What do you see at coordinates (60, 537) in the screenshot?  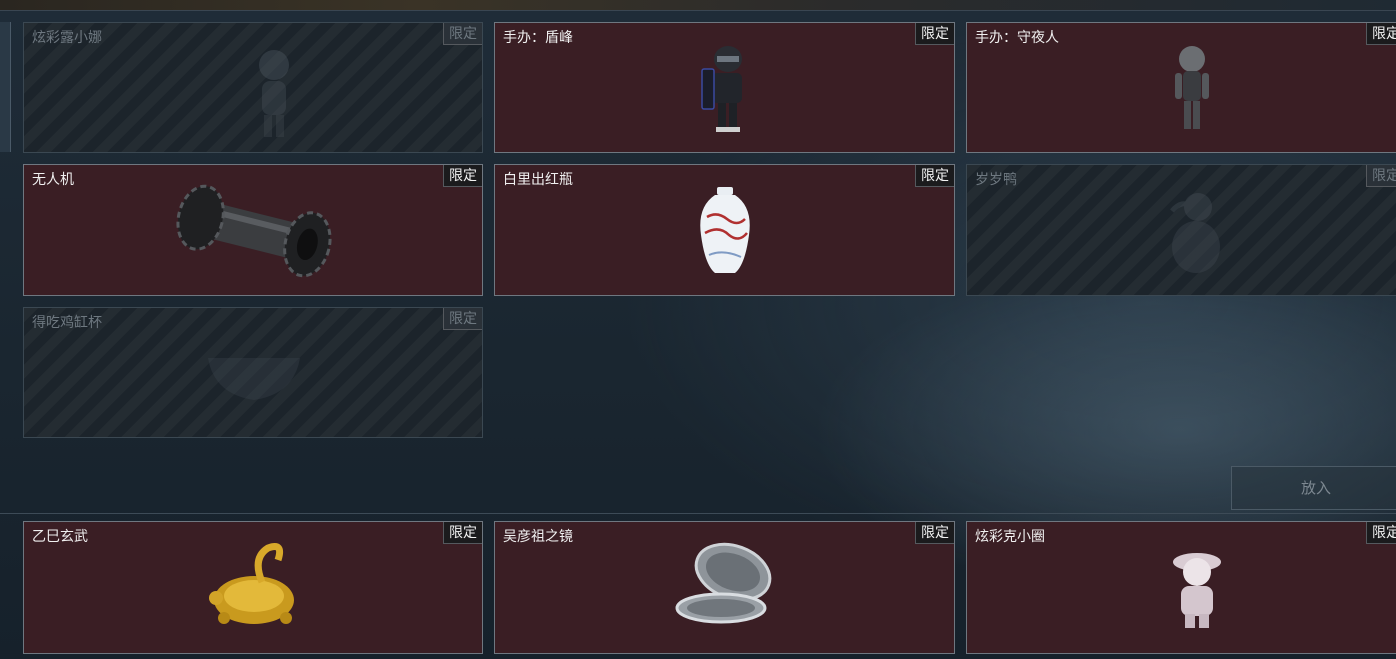 I see `card-name: 乙巳玄武` at bounding box center [60, 537].